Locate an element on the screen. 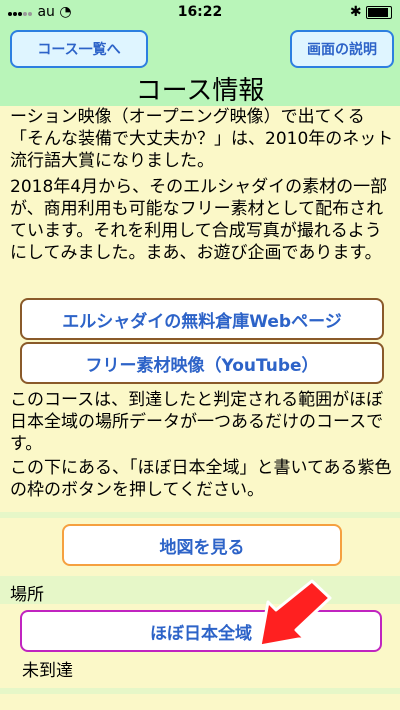 Image resolution: width=400 pixels, height=710 pixels. status-bar: au ◔ 16:22 ✱ is located at coordinates (200, 12).